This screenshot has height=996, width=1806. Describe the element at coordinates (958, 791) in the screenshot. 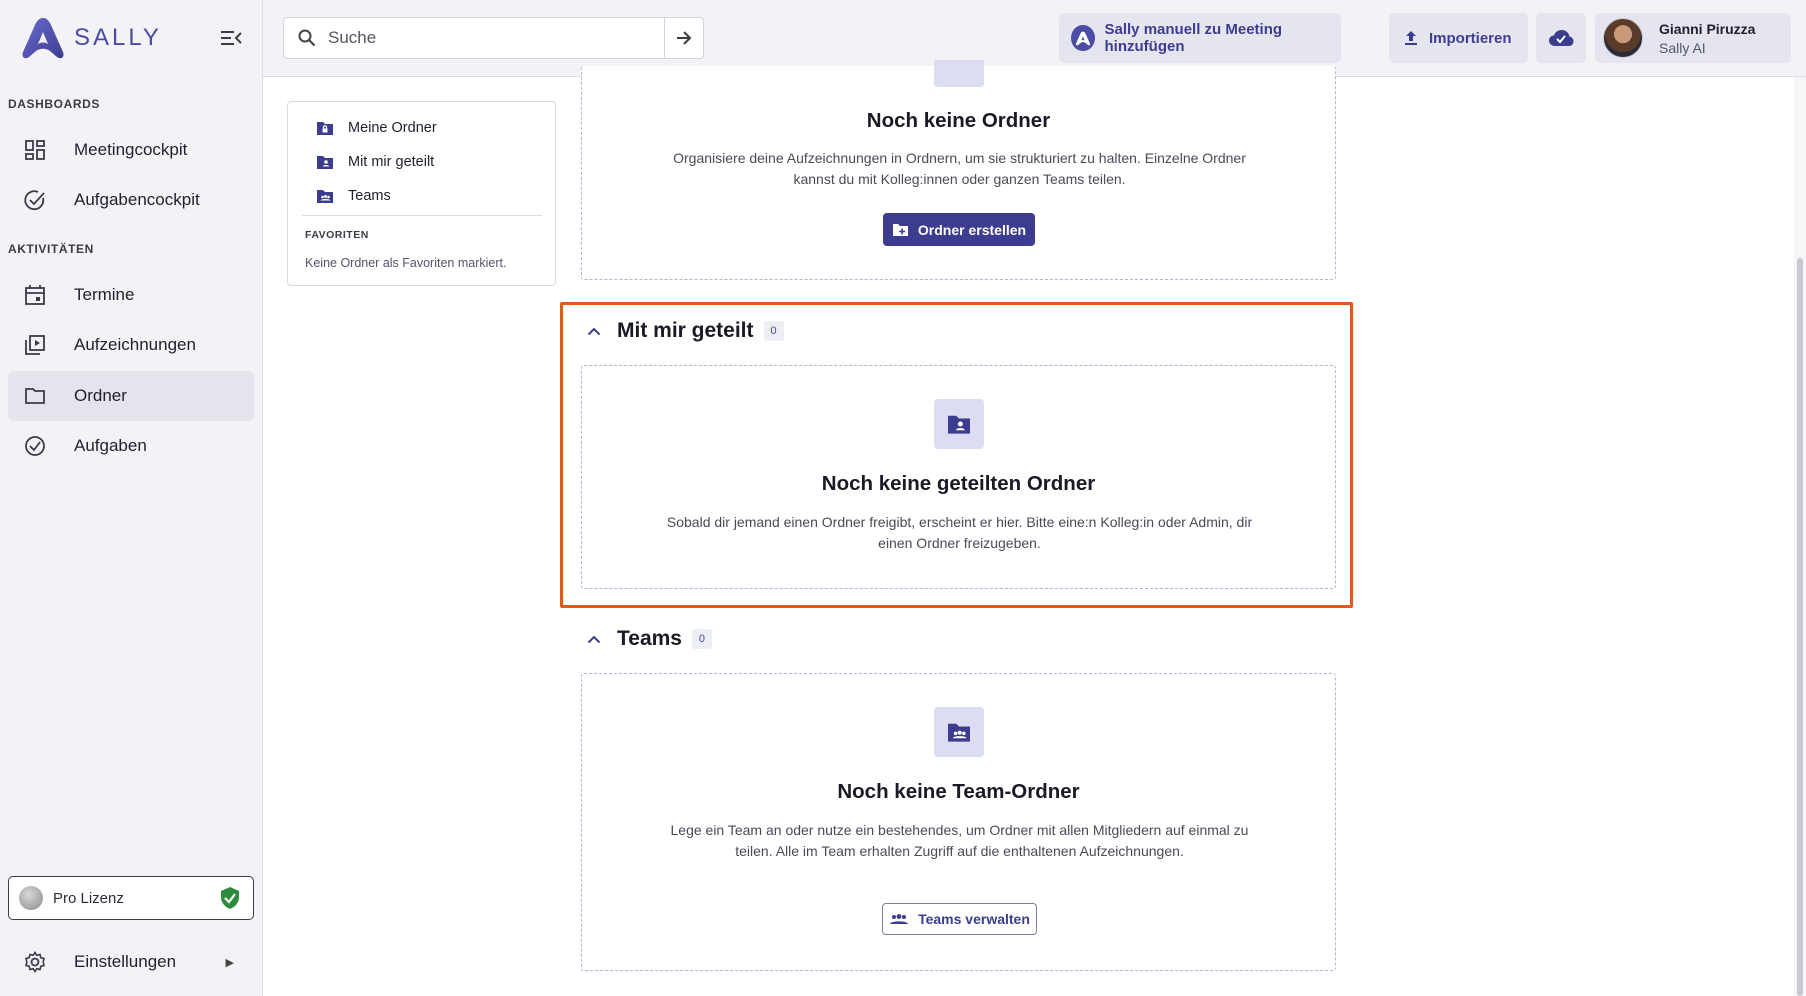

I see `empty-state-title: Noch keine Team-Ordner` at that location.